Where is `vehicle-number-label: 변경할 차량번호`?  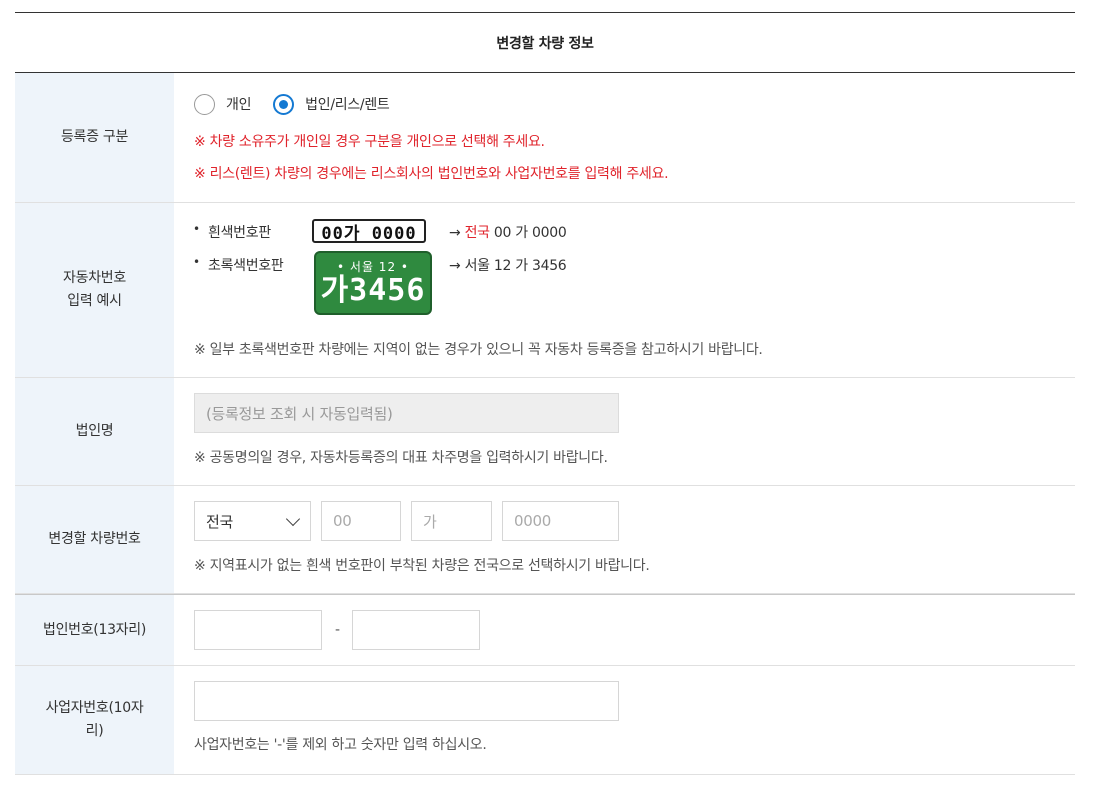
vehicle-number-label: 변경할 차량번호 is located at coordinates (94, 539).